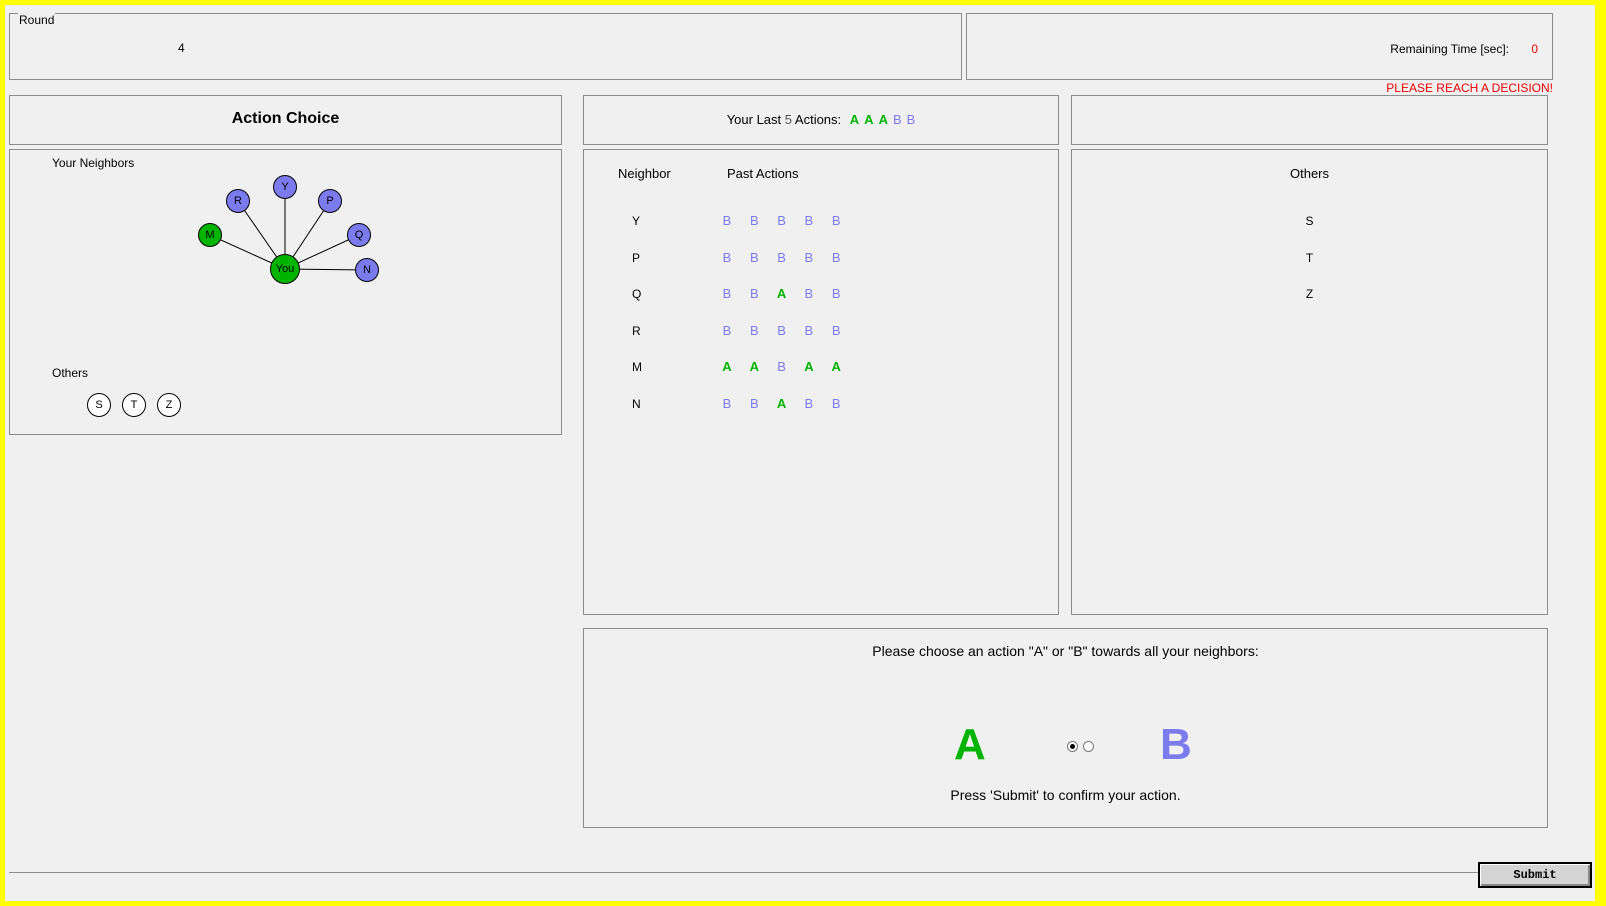 This screenshot has height=906, width=1606. I want to click on others-panel-title: Others, so click(1309, 173).